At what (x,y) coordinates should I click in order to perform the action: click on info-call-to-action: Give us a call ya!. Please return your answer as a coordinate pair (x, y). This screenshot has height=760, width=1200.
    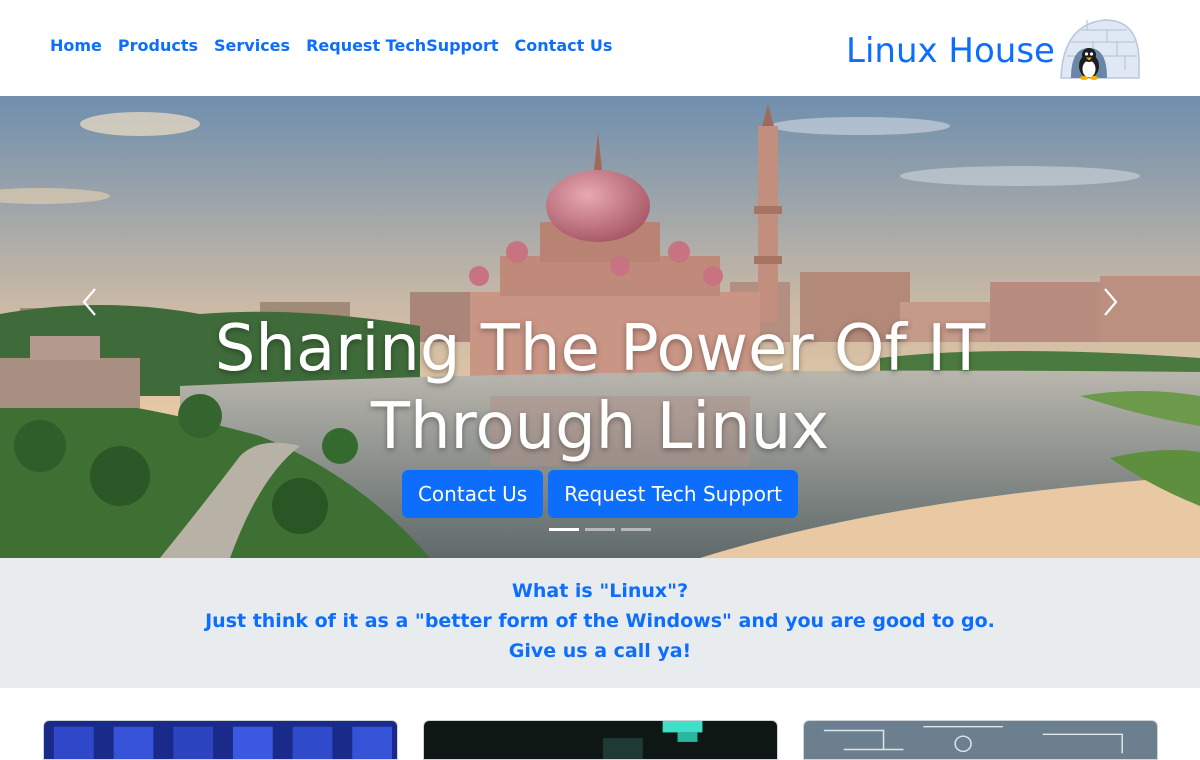
    Looking at the image, I should click on (600, 651).